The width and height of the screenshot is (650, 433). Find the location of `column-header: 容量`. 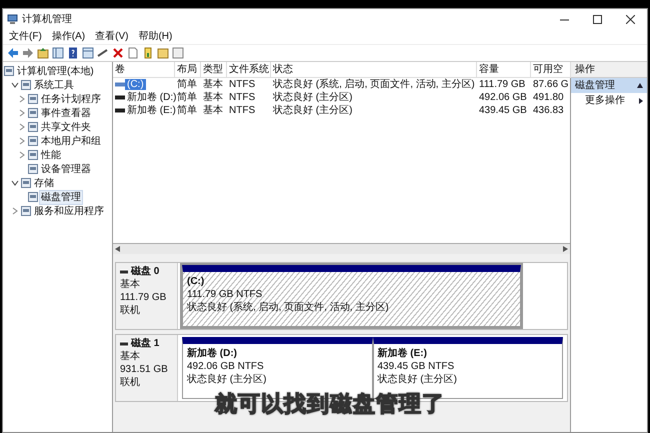

column-header: 容量 is located at coordinates (504, 70).